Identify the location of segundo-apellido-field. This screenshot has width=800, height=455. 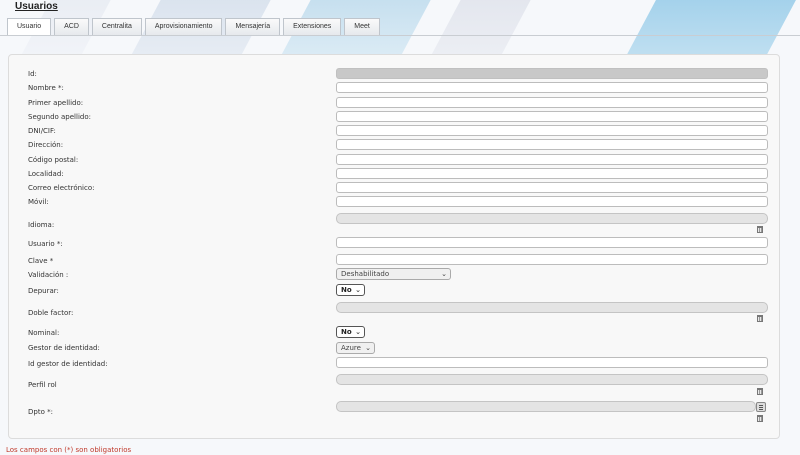
(552, 116).